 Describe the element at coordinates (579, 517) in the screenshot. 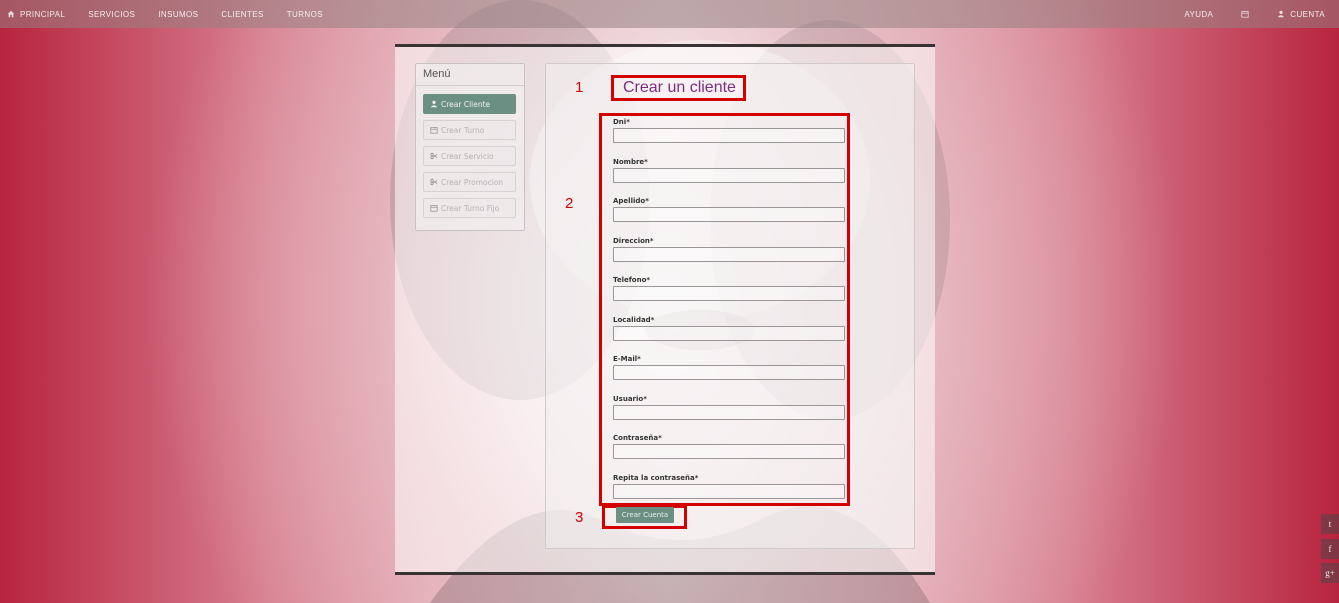

I see `annotation-marker-3: 3` at that location.